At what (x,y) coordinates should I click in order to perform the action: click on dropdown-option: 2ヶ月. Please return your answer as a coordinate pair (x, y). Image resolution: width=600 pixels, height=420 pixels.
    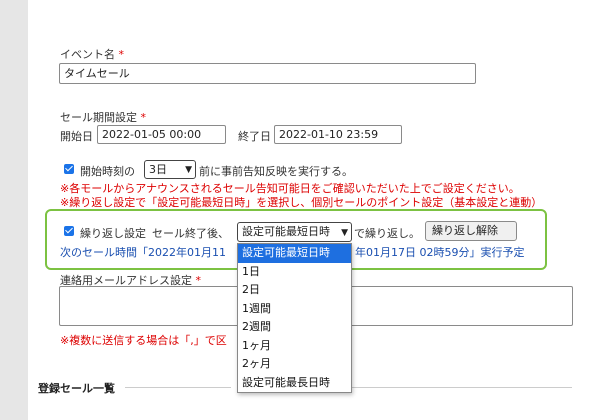
    Looking at the image, I should click on (294, 364).